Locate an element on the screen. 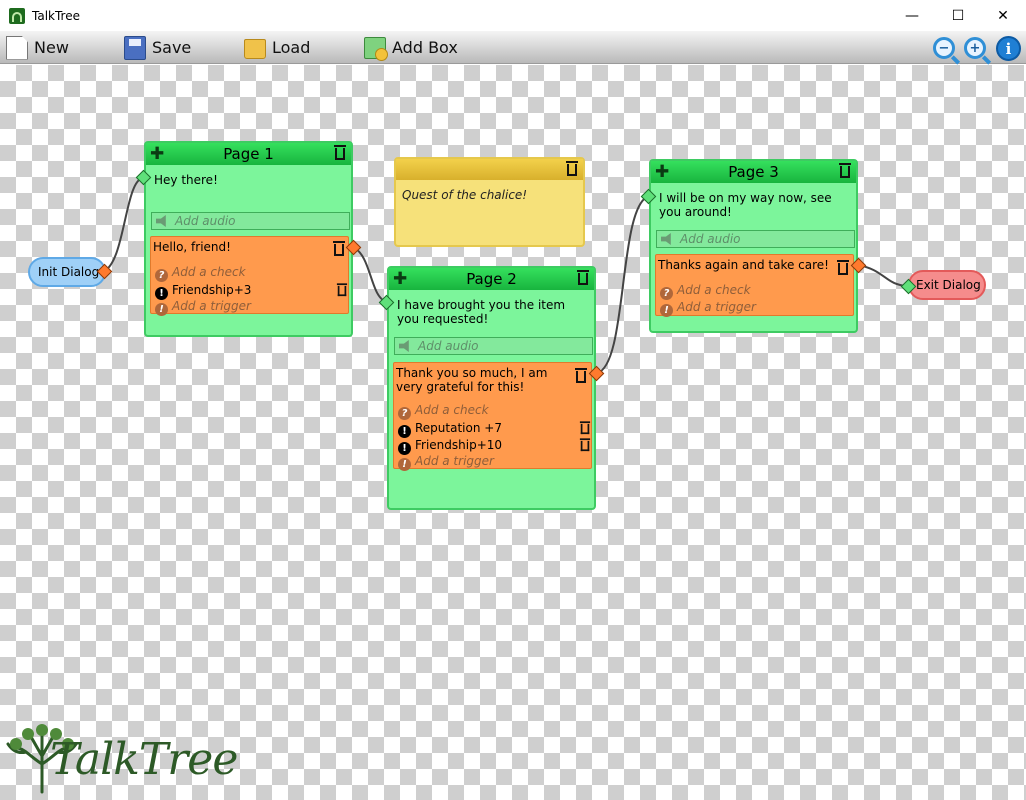 This screenshot has height=800, width=1026. new-button: New is located at coordinates (37, 47).